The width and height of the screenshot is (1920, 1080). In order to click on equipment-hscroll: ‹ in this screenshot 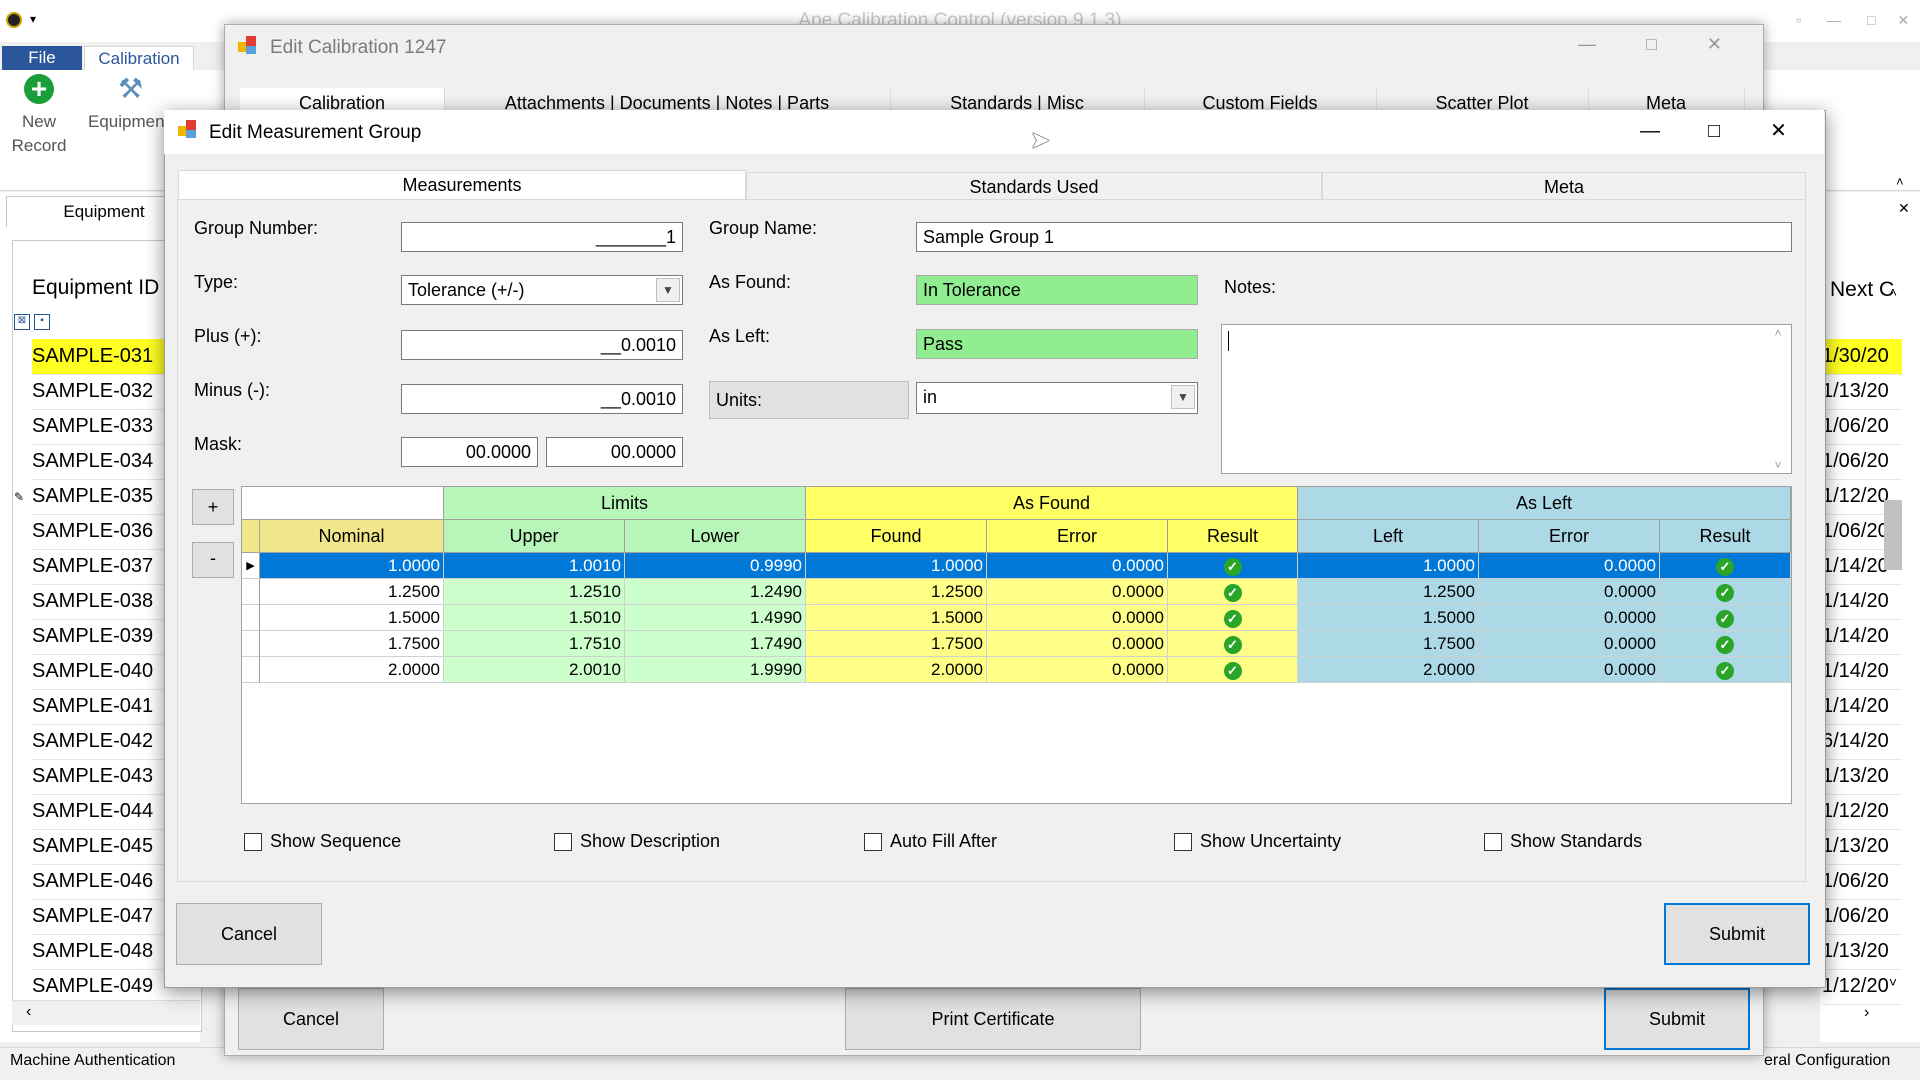, I will do `click(106, 1012)`.